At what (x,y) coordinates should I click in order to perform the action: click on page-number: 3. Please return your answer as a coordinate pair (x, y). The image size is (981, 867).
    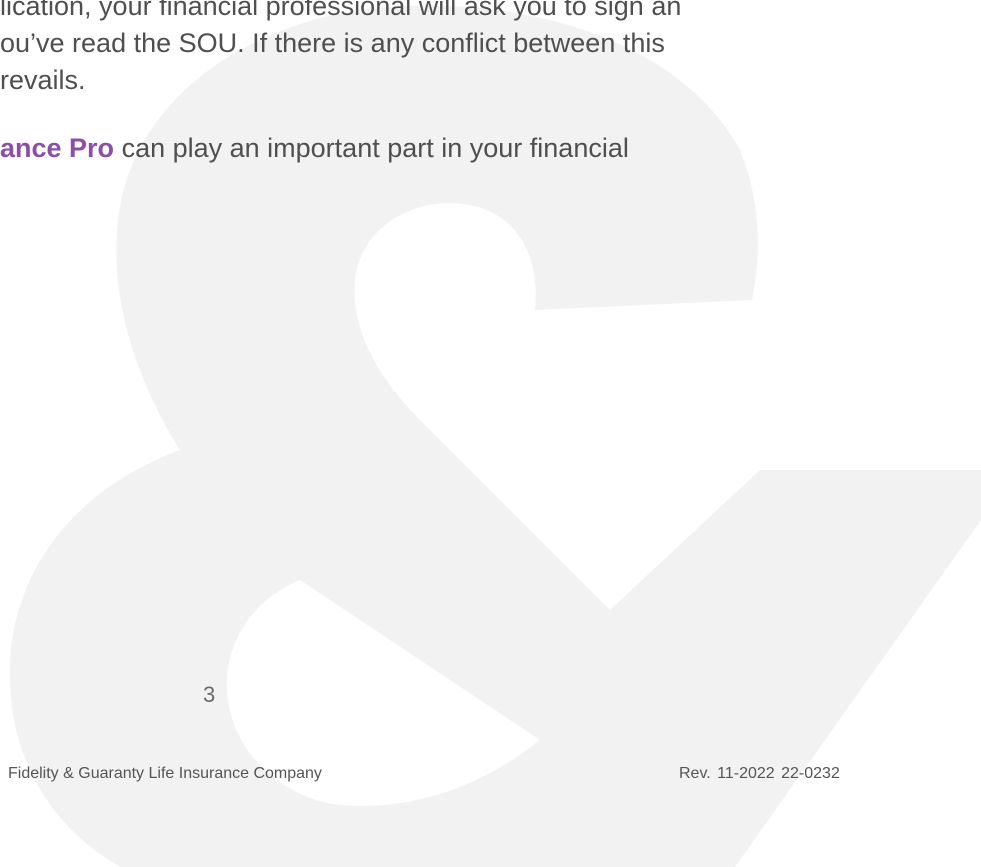
    Looking at the image, I should click on (209, 694).